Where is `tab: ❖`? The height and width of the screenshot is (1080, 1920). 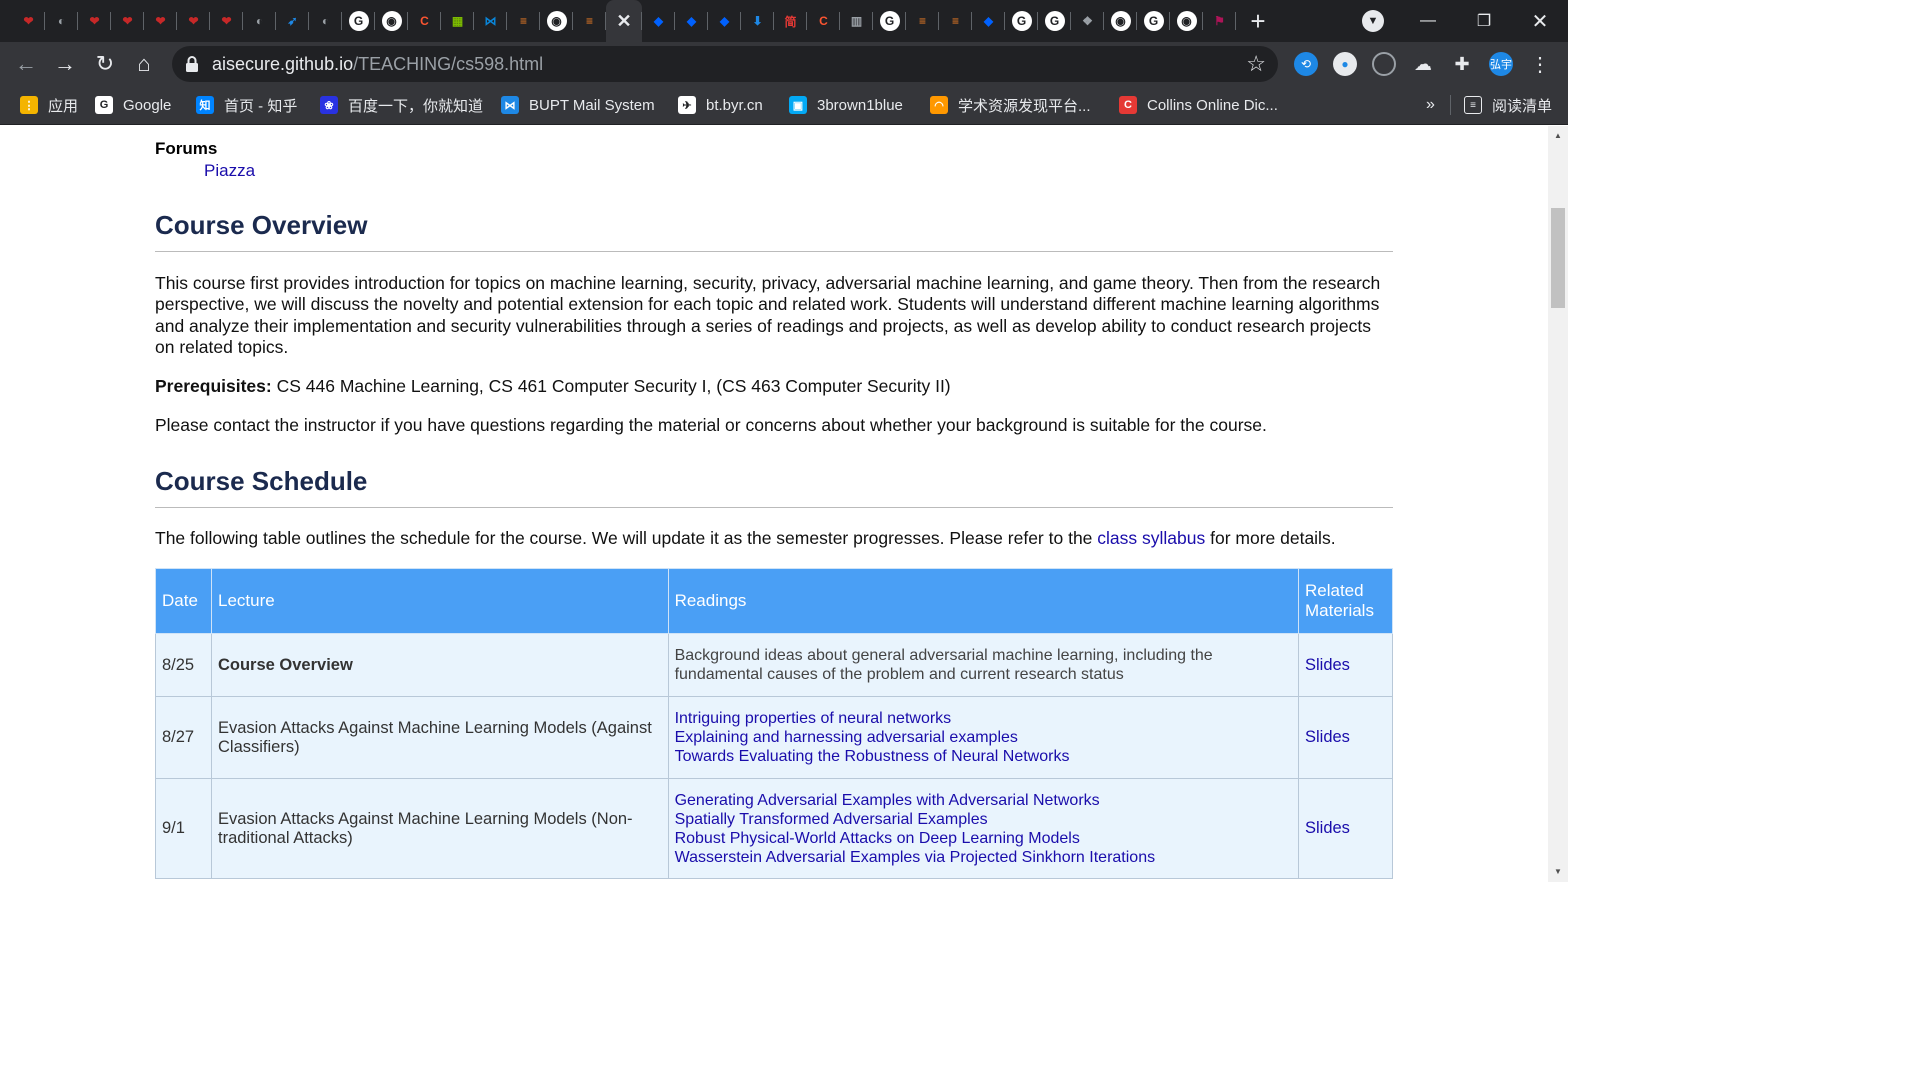 tab: ❖ is located at coordinates (1087, 21).